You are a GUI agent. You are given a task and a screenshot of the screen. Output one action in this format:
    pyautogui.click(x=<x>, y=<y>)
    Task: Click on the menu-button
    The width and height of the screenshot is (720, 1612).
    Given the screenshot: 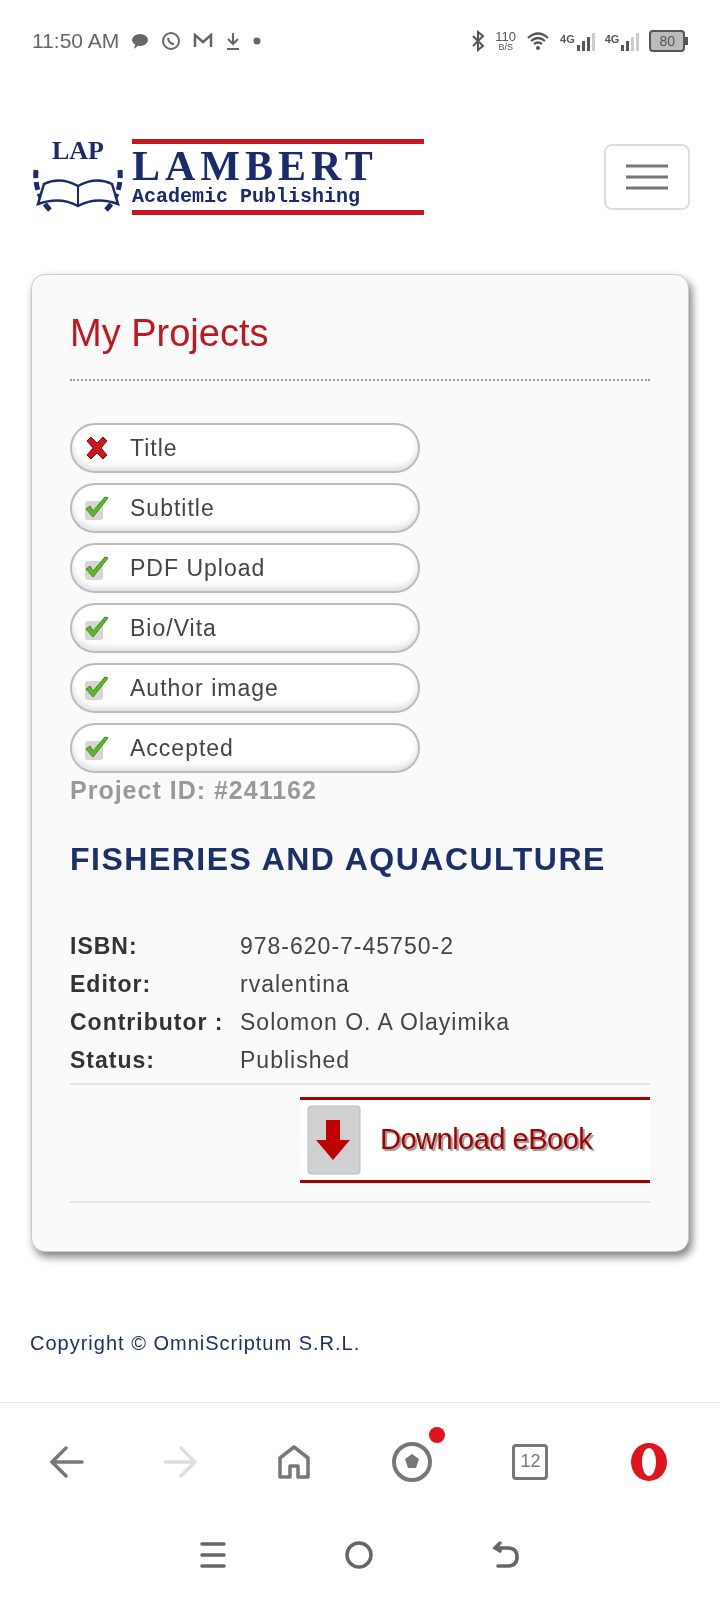 What is the action you would take?
    pyautogui.click(x=647, y=177)
    